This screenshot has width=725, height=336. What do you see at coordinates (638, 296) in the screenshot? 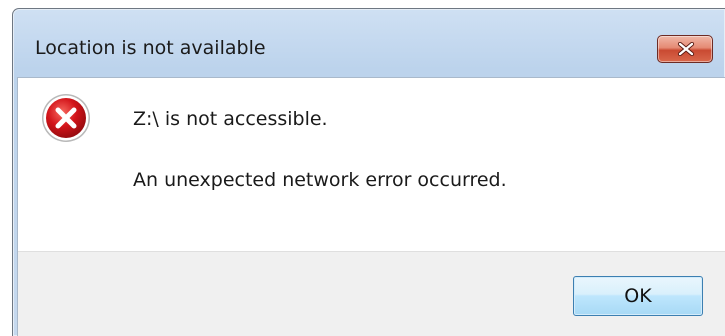
I see `ok-button: OK` at bounding box center [638, 296].